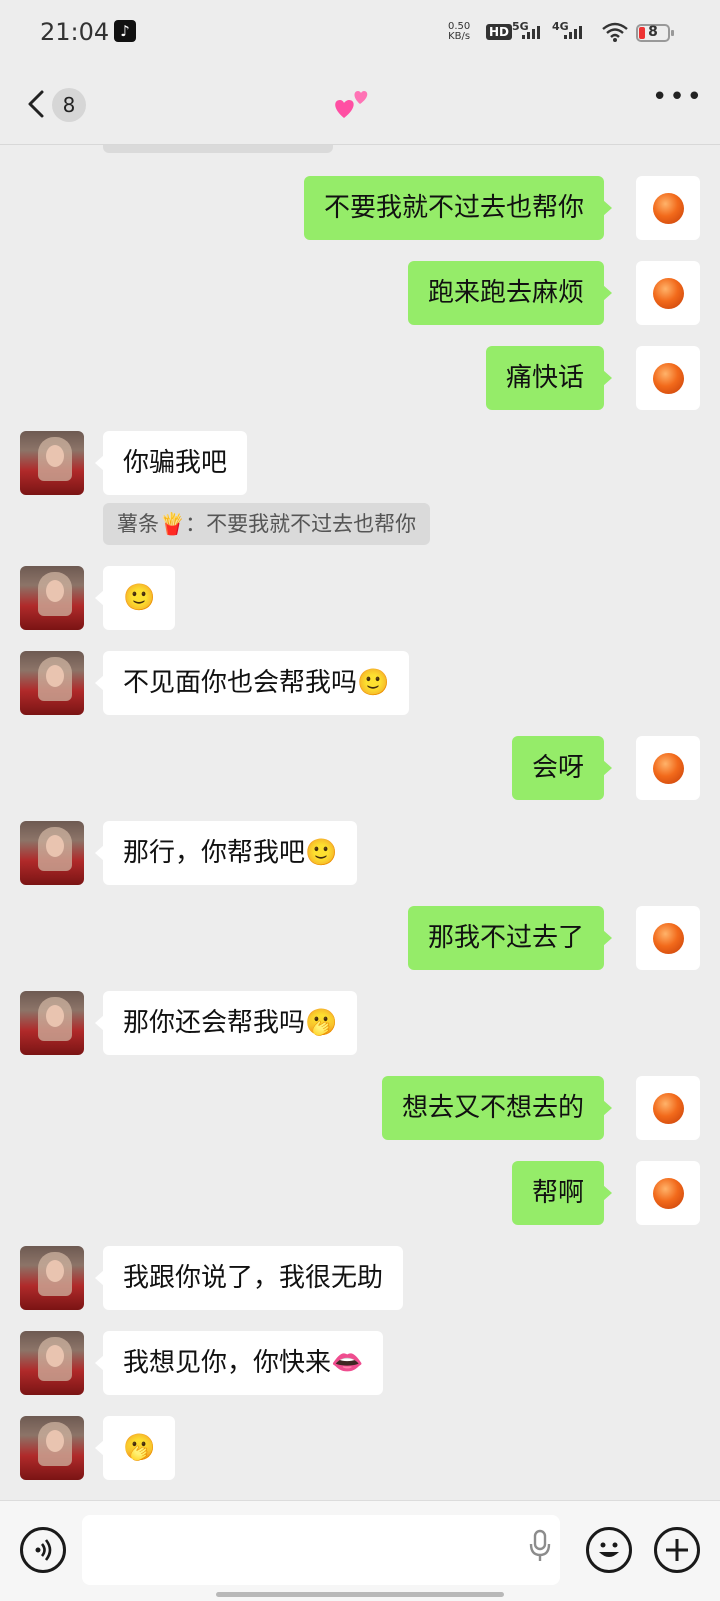 This screenshot has height=1601, width=720. Describe the element at coordinates (360, 33) in the screenshot. I see `status-bar: 21:04 ♪ 0.50 KB/s HD 5G 4G 8` at that location.